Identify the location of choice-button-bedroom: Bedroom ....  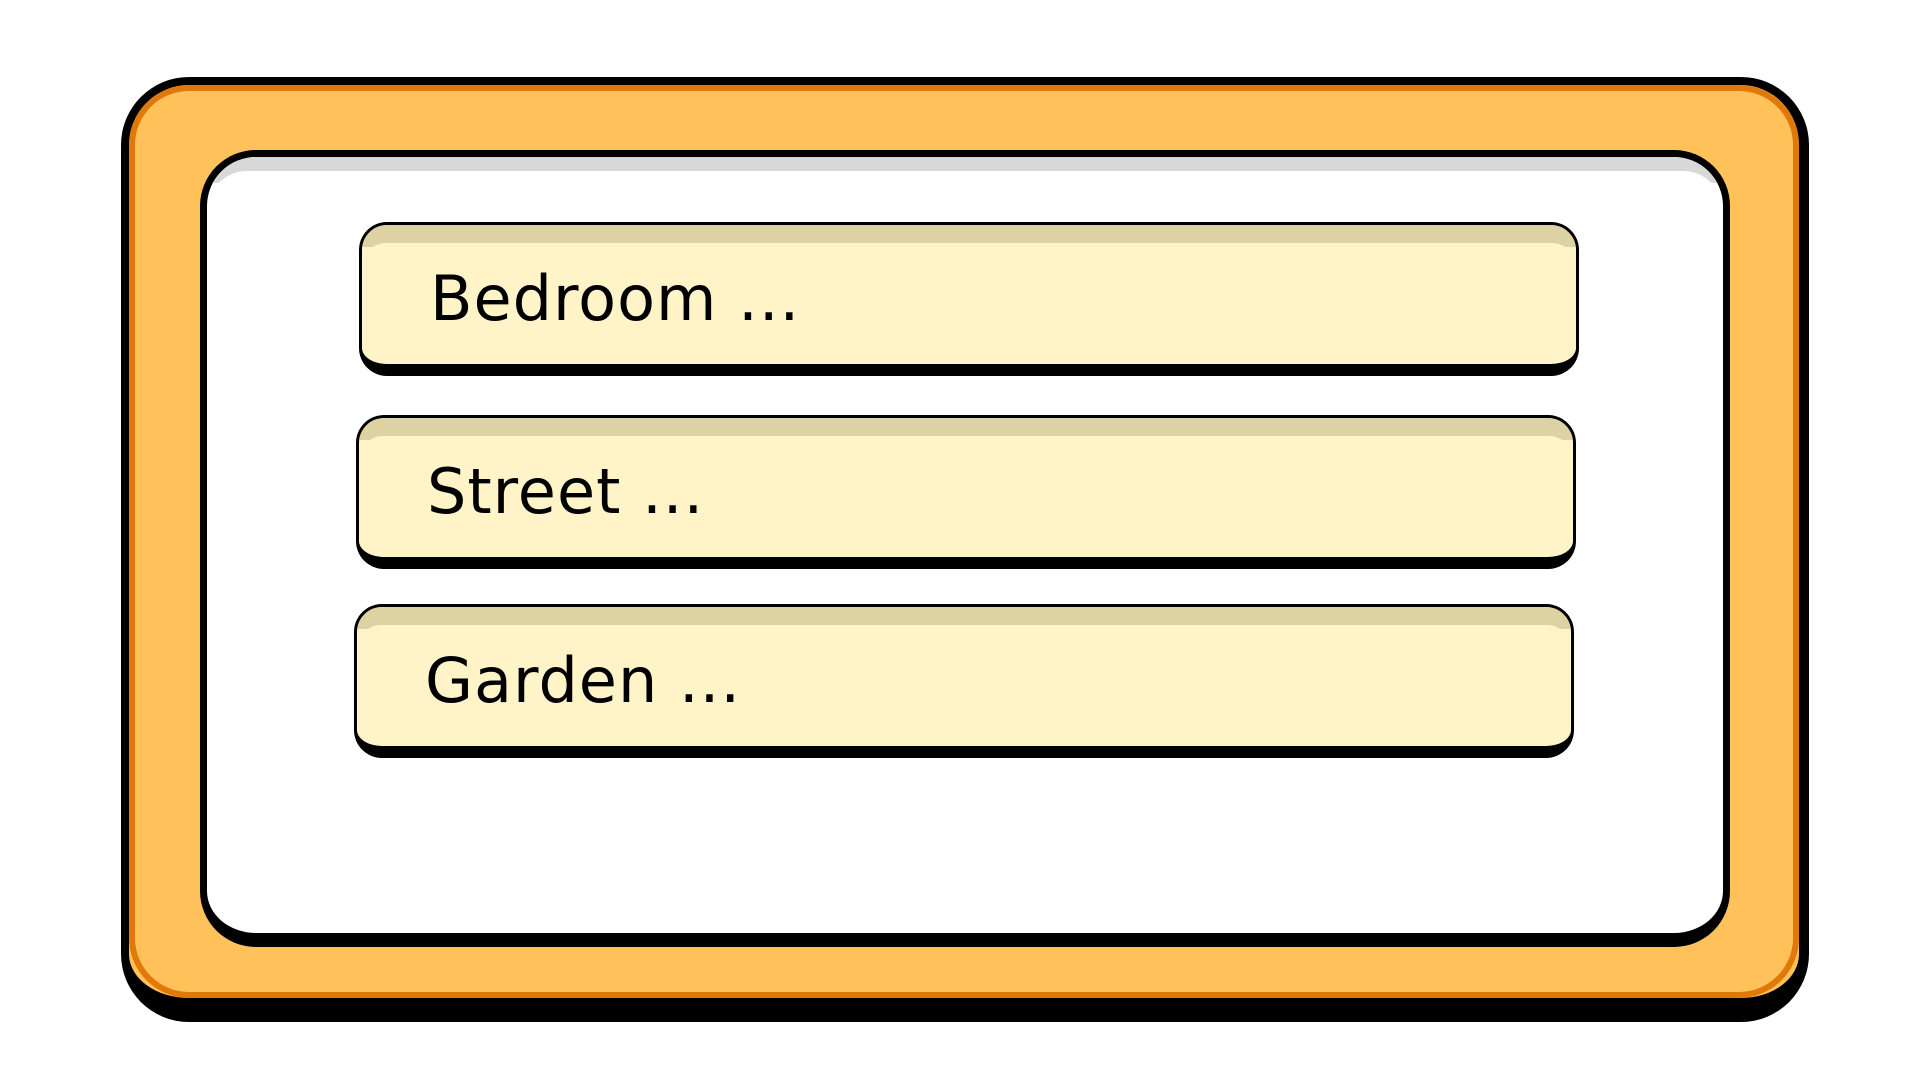
(969, 299).